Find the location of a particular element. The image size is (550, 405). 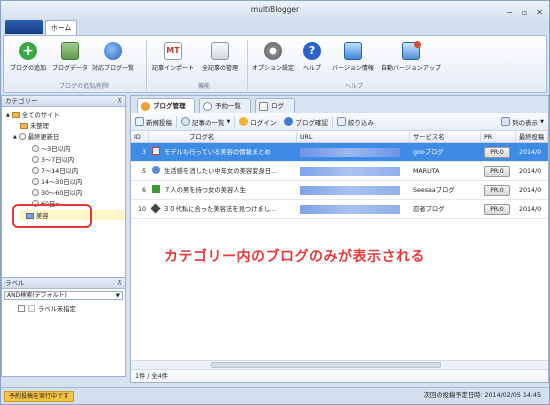

import-articles-label: 記事インポート is located at coordinates (173, 68).